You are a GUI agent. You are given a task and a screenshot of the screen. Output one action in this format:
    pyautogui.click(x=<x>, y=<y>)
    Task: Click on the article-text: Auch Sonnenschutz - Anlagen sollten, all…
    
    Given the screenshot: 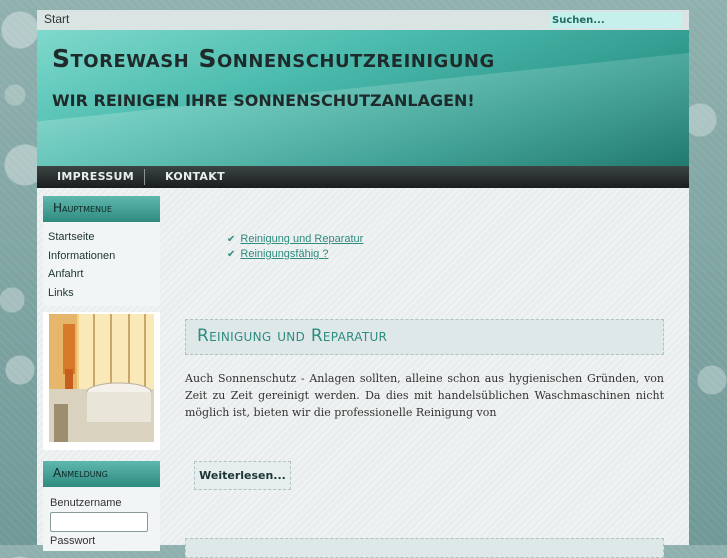 What is the action you would take?
    pyautogui.click(x=424, y=395)
    